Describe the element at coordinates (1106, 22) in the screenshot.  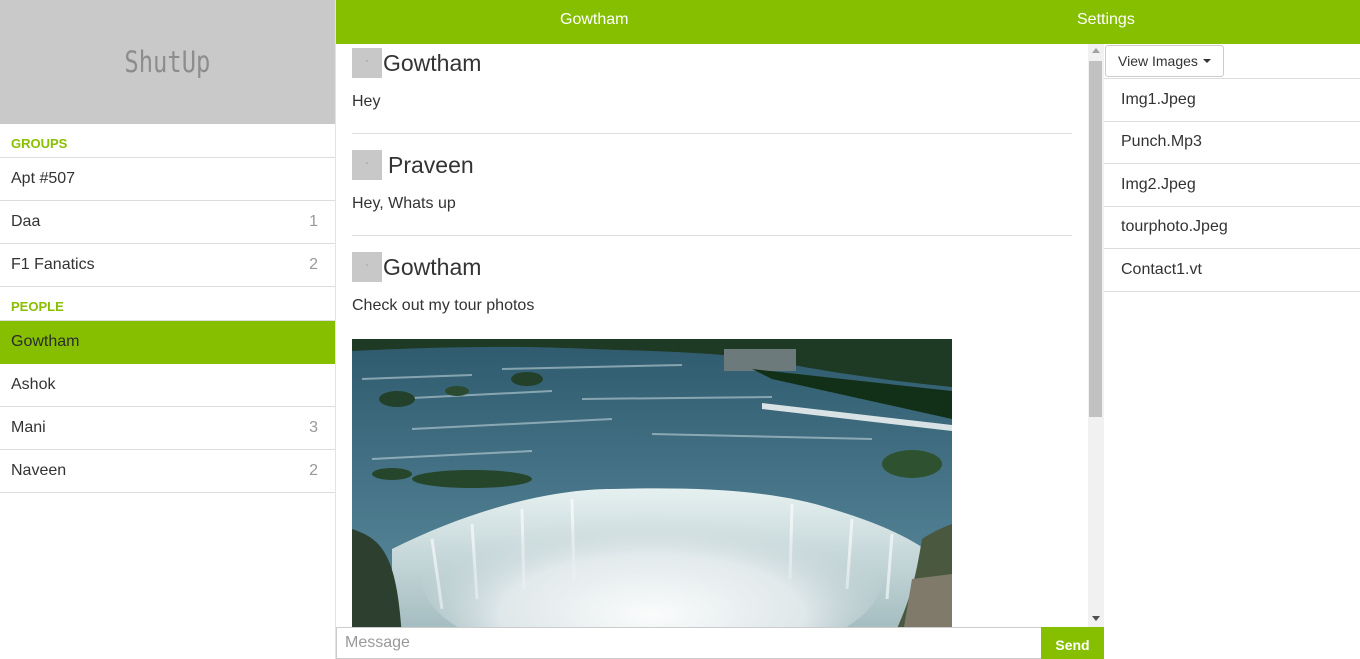
I see `settings-link: Settings` at that location.